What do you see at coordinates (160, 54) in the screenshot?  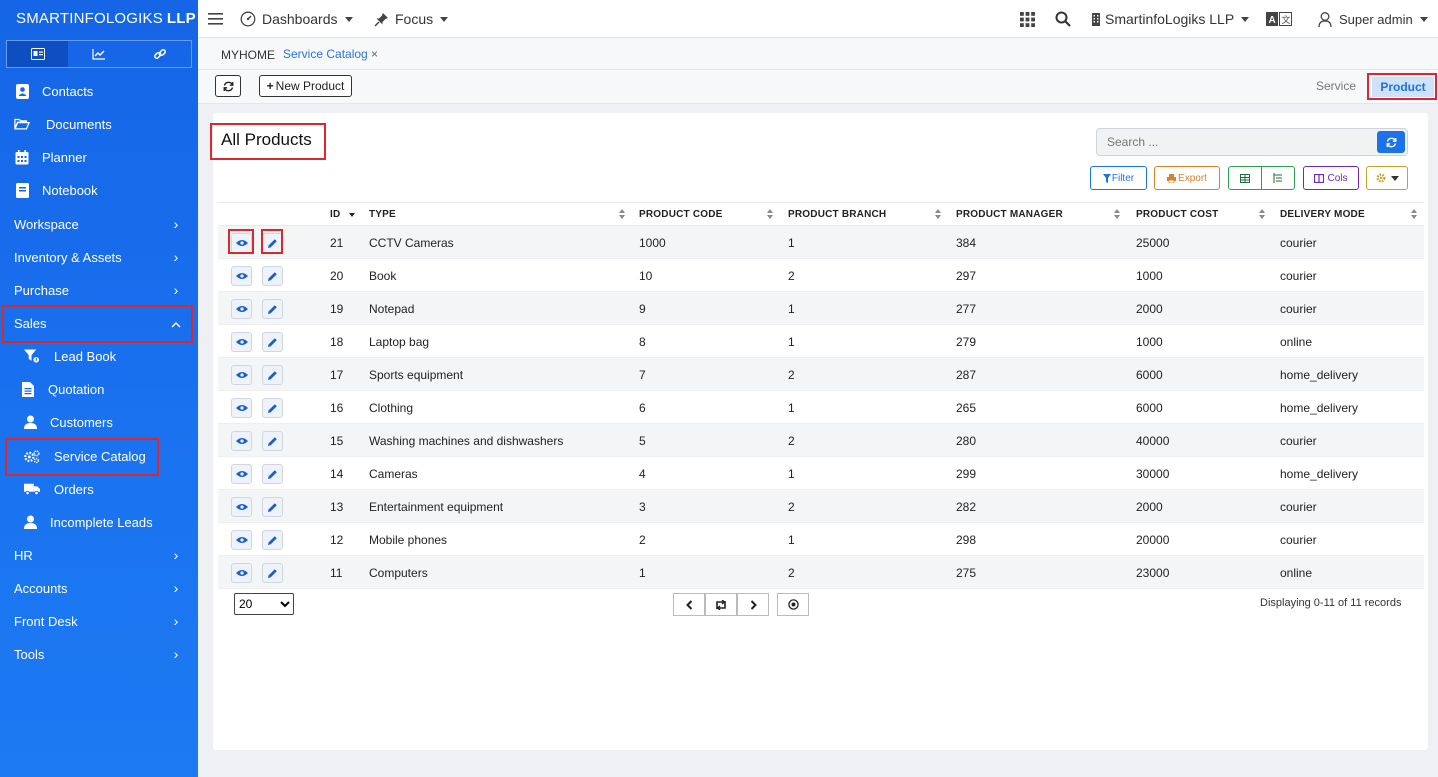 I see `sidebar-tab-links` at bounding box center [160, 54].